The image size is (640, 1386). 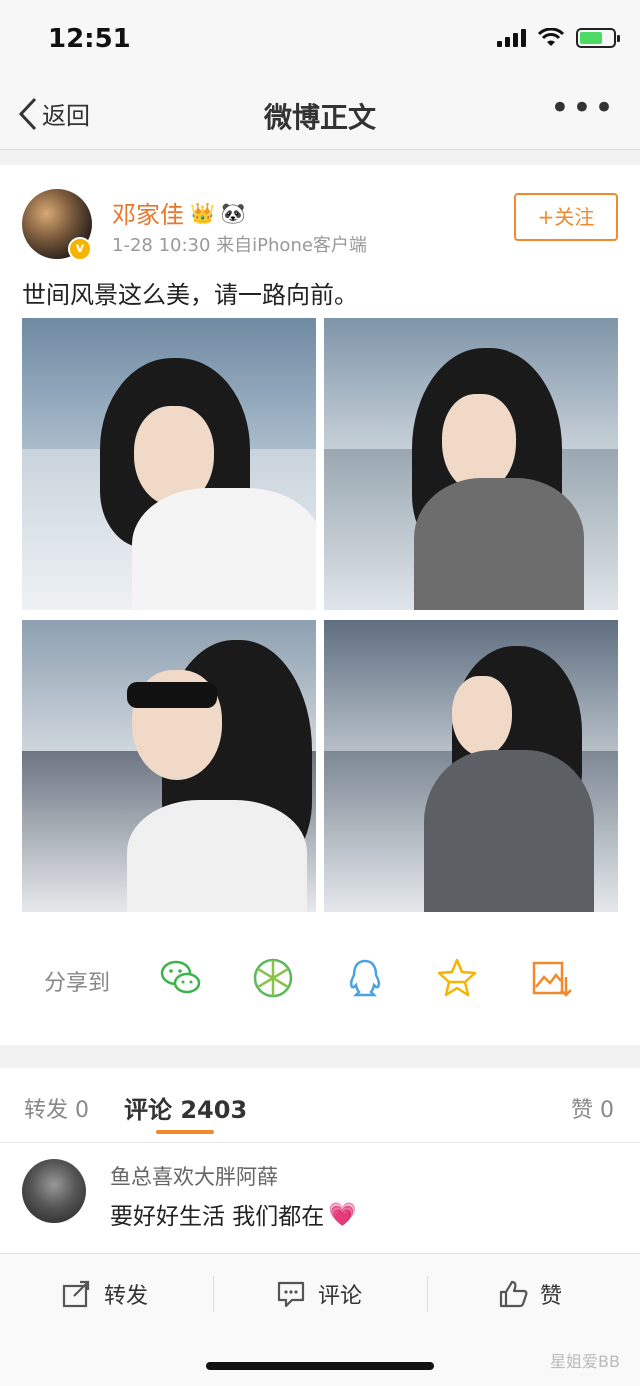 I want to click on post-text: 世间风景这么美，请一路向前。, so click(x=190, y=295).